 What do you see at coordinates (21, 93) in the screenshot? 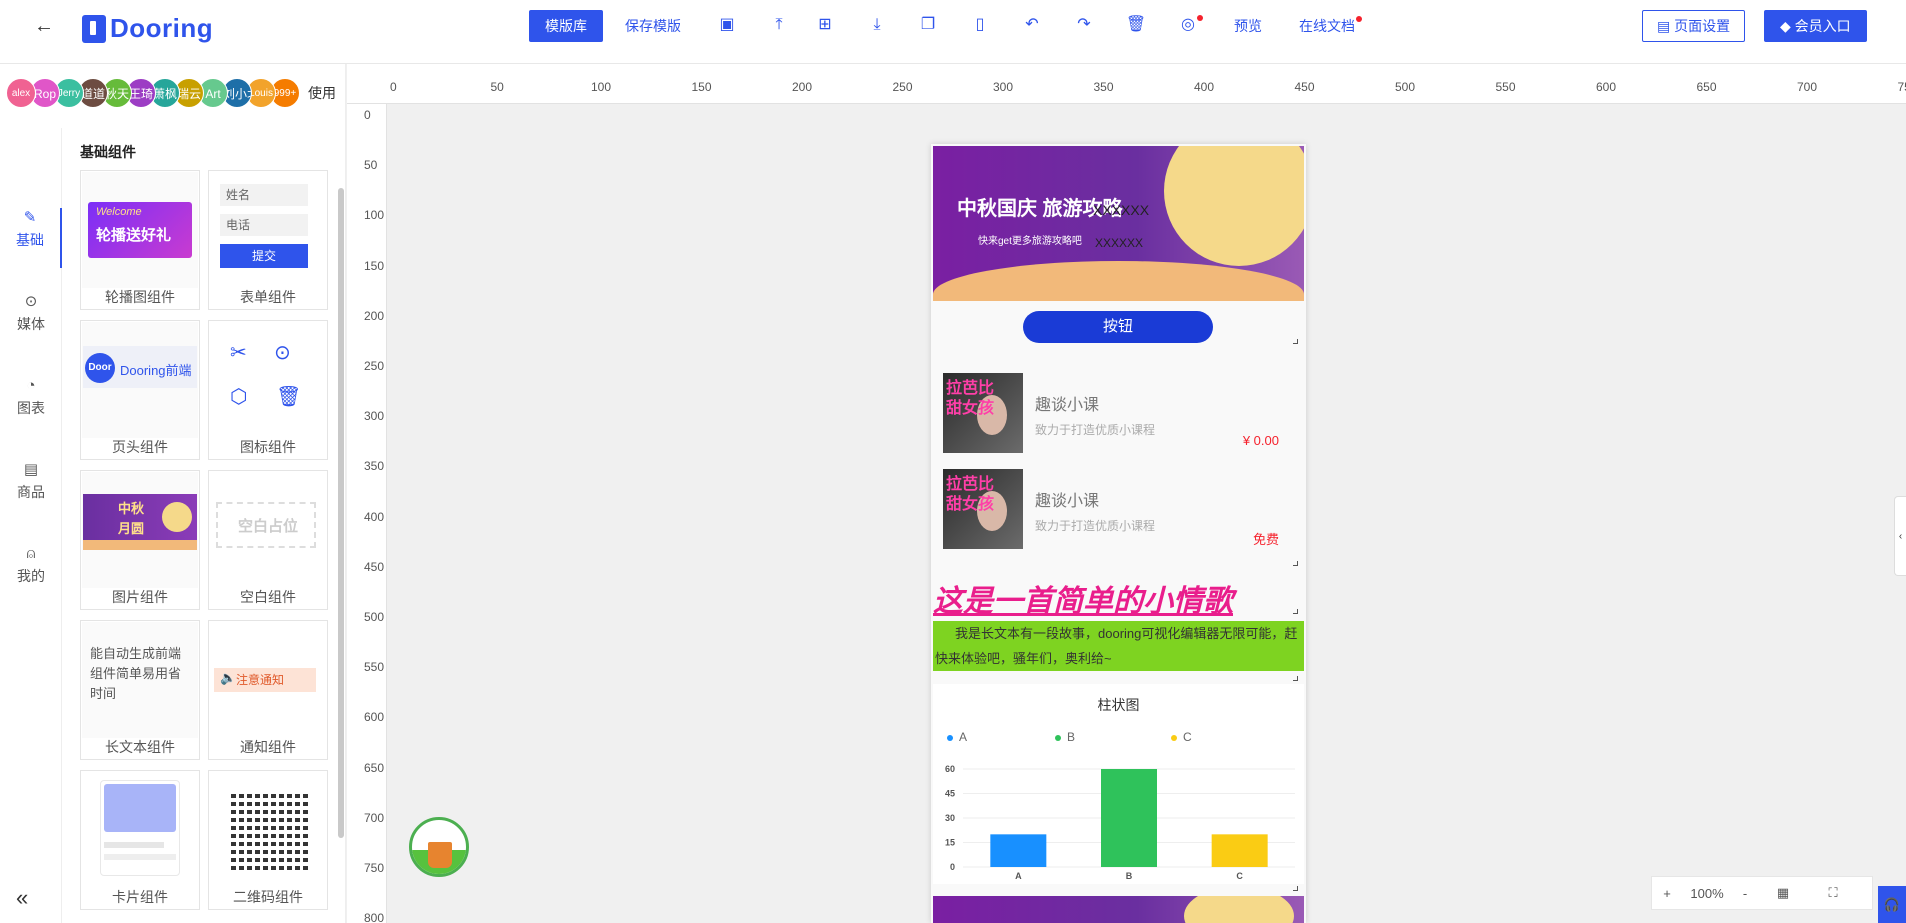
I see `avatar: alex` at bounding box center [21, 93].